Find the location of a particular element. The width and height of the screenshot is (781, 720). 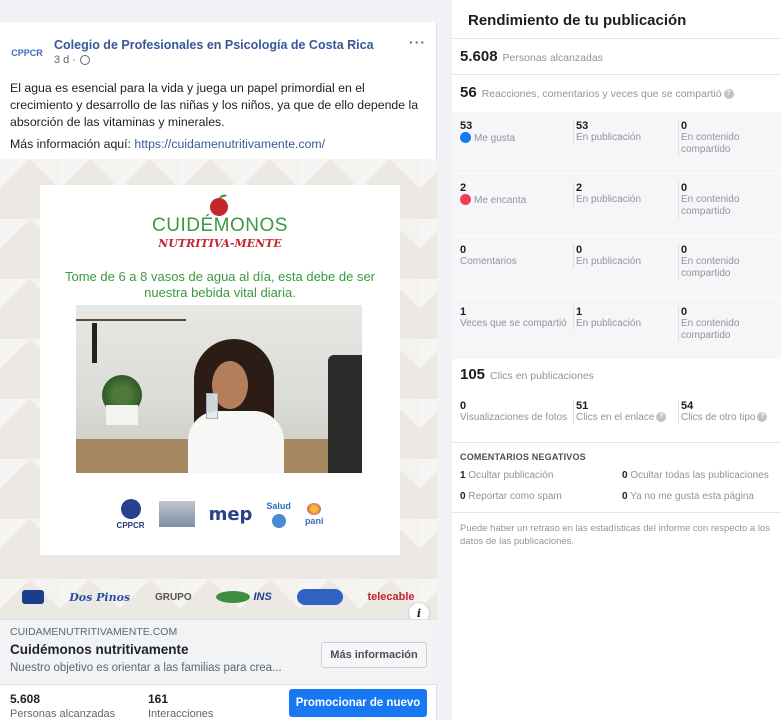

loves-on-post-label: En publicación is located at coordinates (609, 199).